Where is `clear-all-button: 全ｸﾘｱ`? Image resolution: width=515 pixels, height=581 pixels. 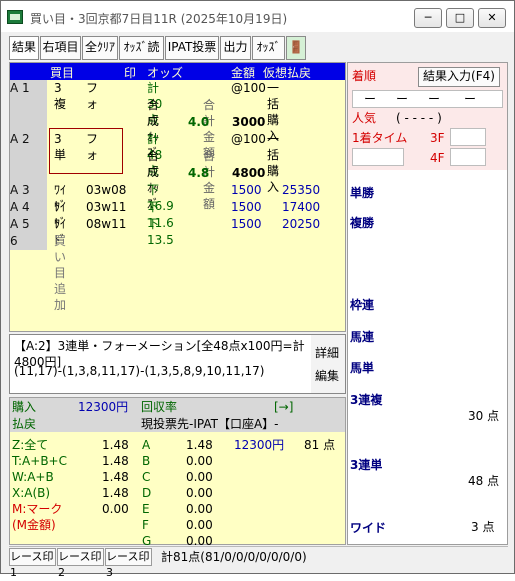 clear-all-button: 全ｸﾘｱ is located at coordinates (100, 48).